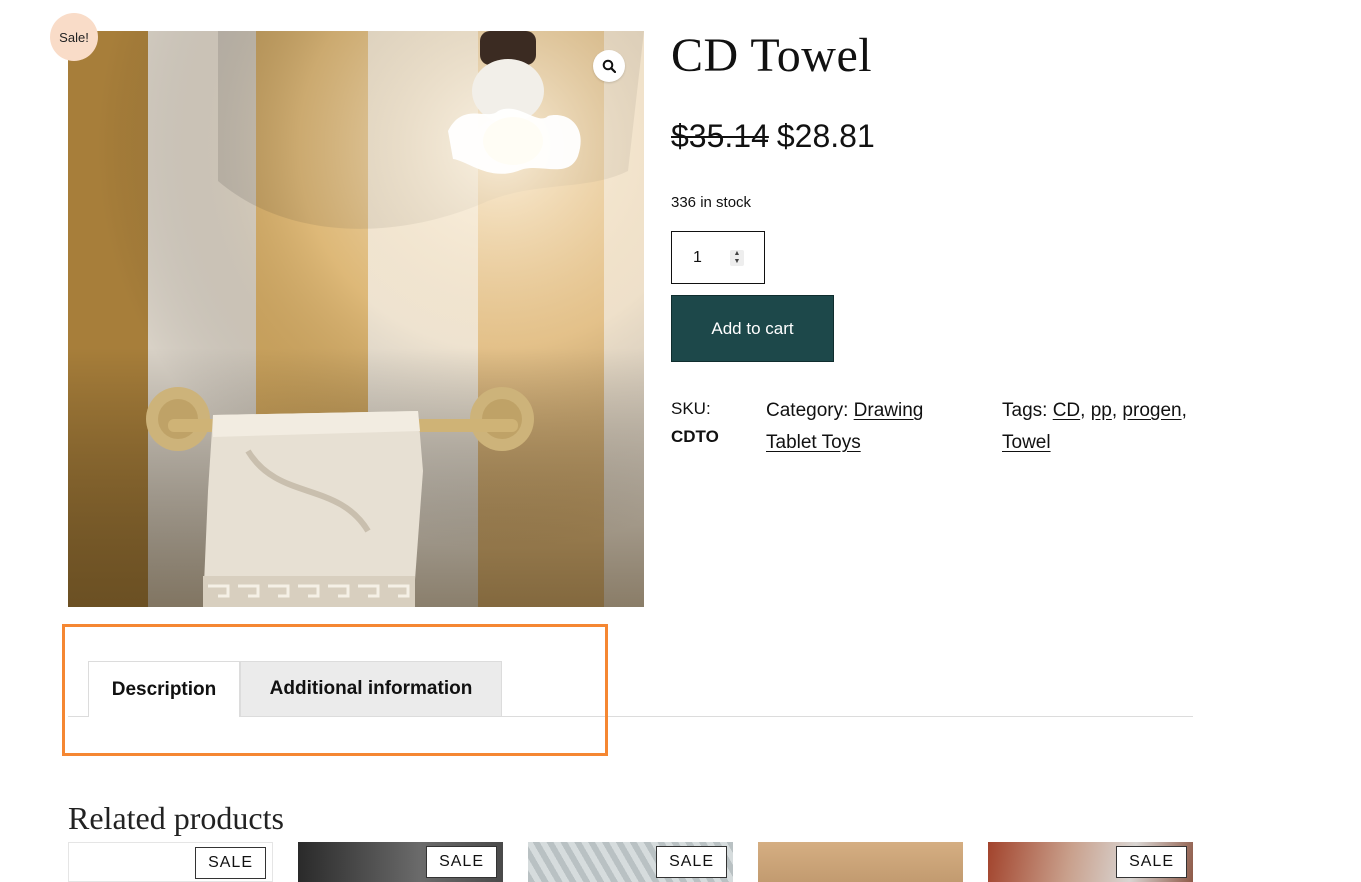 The width and height of the screenshot is (1361, 882). What do you see at coordinates (773, 136) in the screenshot?
I see `product-price: $35.14 $28.81` at bounding box center [773, 136].